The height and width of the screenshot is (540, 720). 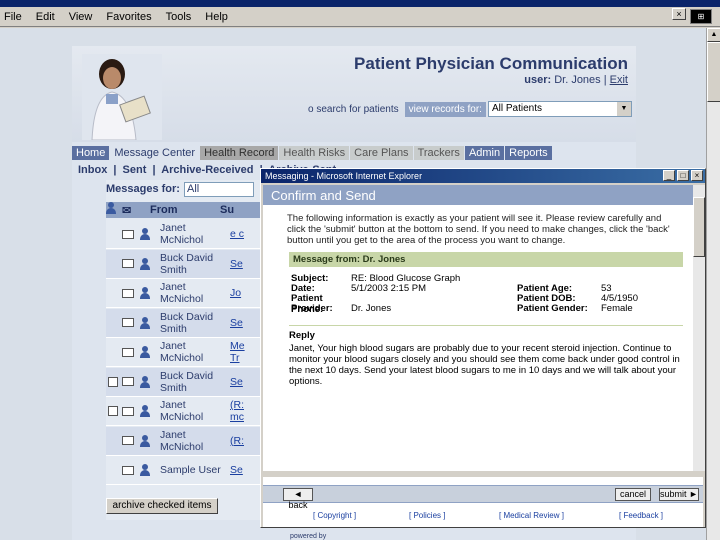 I want to click on cancel-button: cancel, so click(x=633, y=494).